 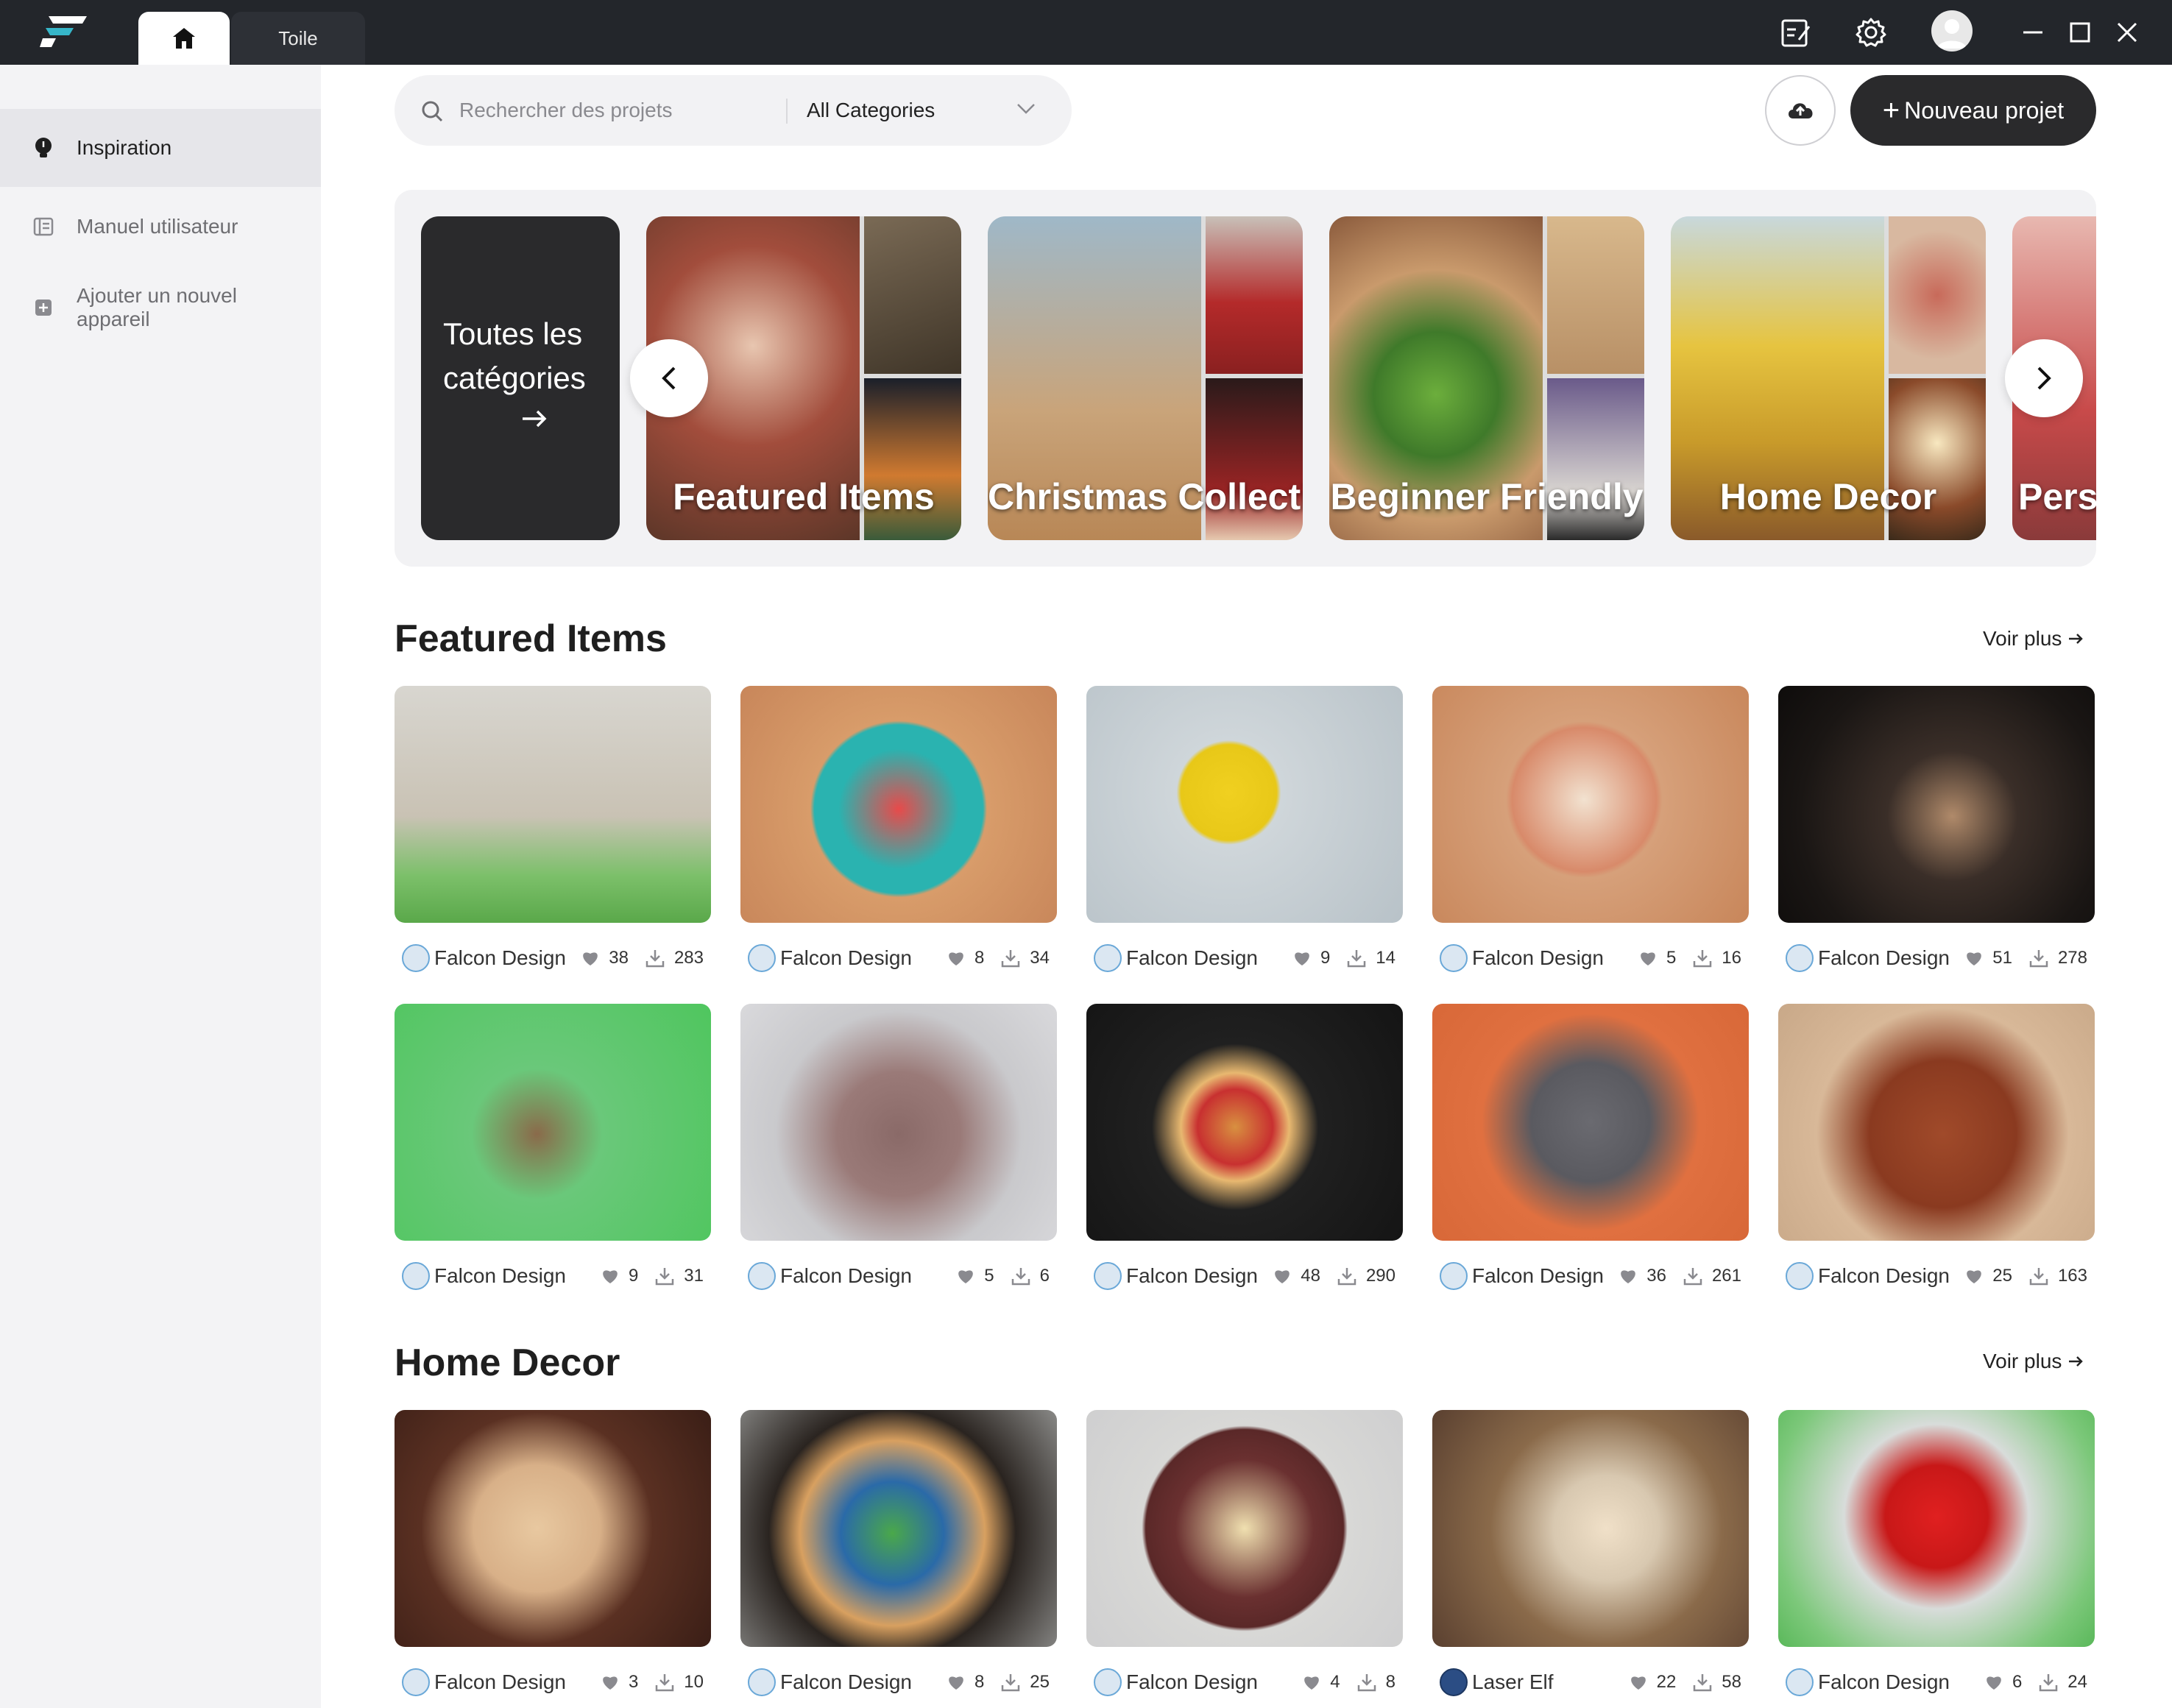 I want to click on project-card: Laser Elf 22 58, so click(x=1591, y=1553).